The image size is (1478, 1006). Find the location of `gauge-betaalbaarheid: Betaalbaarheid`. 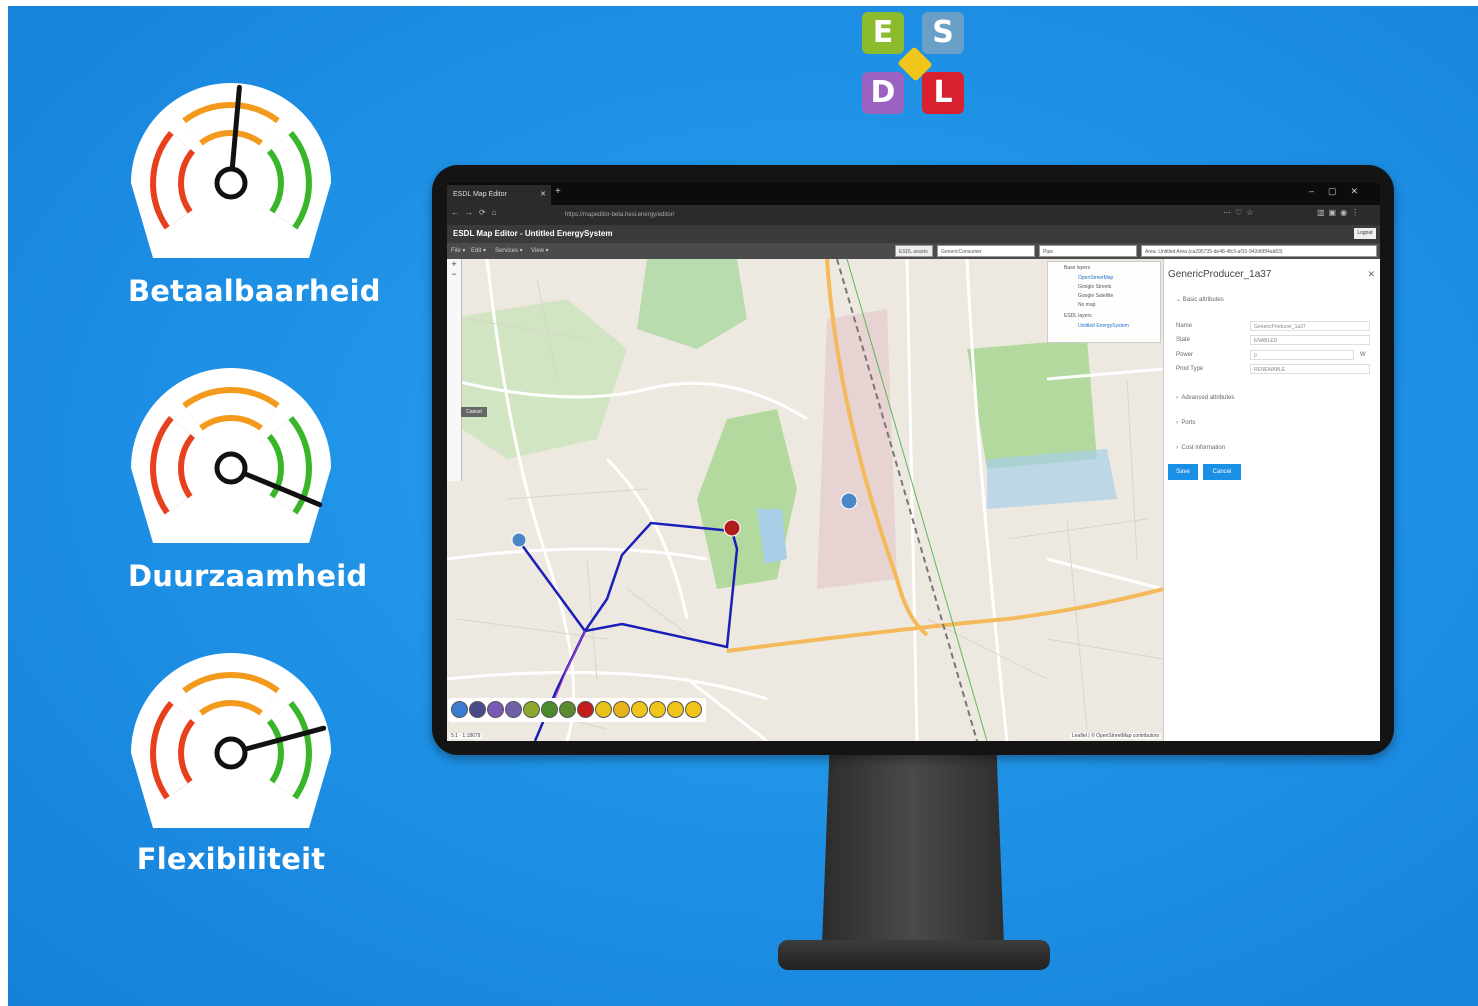

gauge-betaalbaarheid: Betaalbaarheid is located at coordinates (254, 195).